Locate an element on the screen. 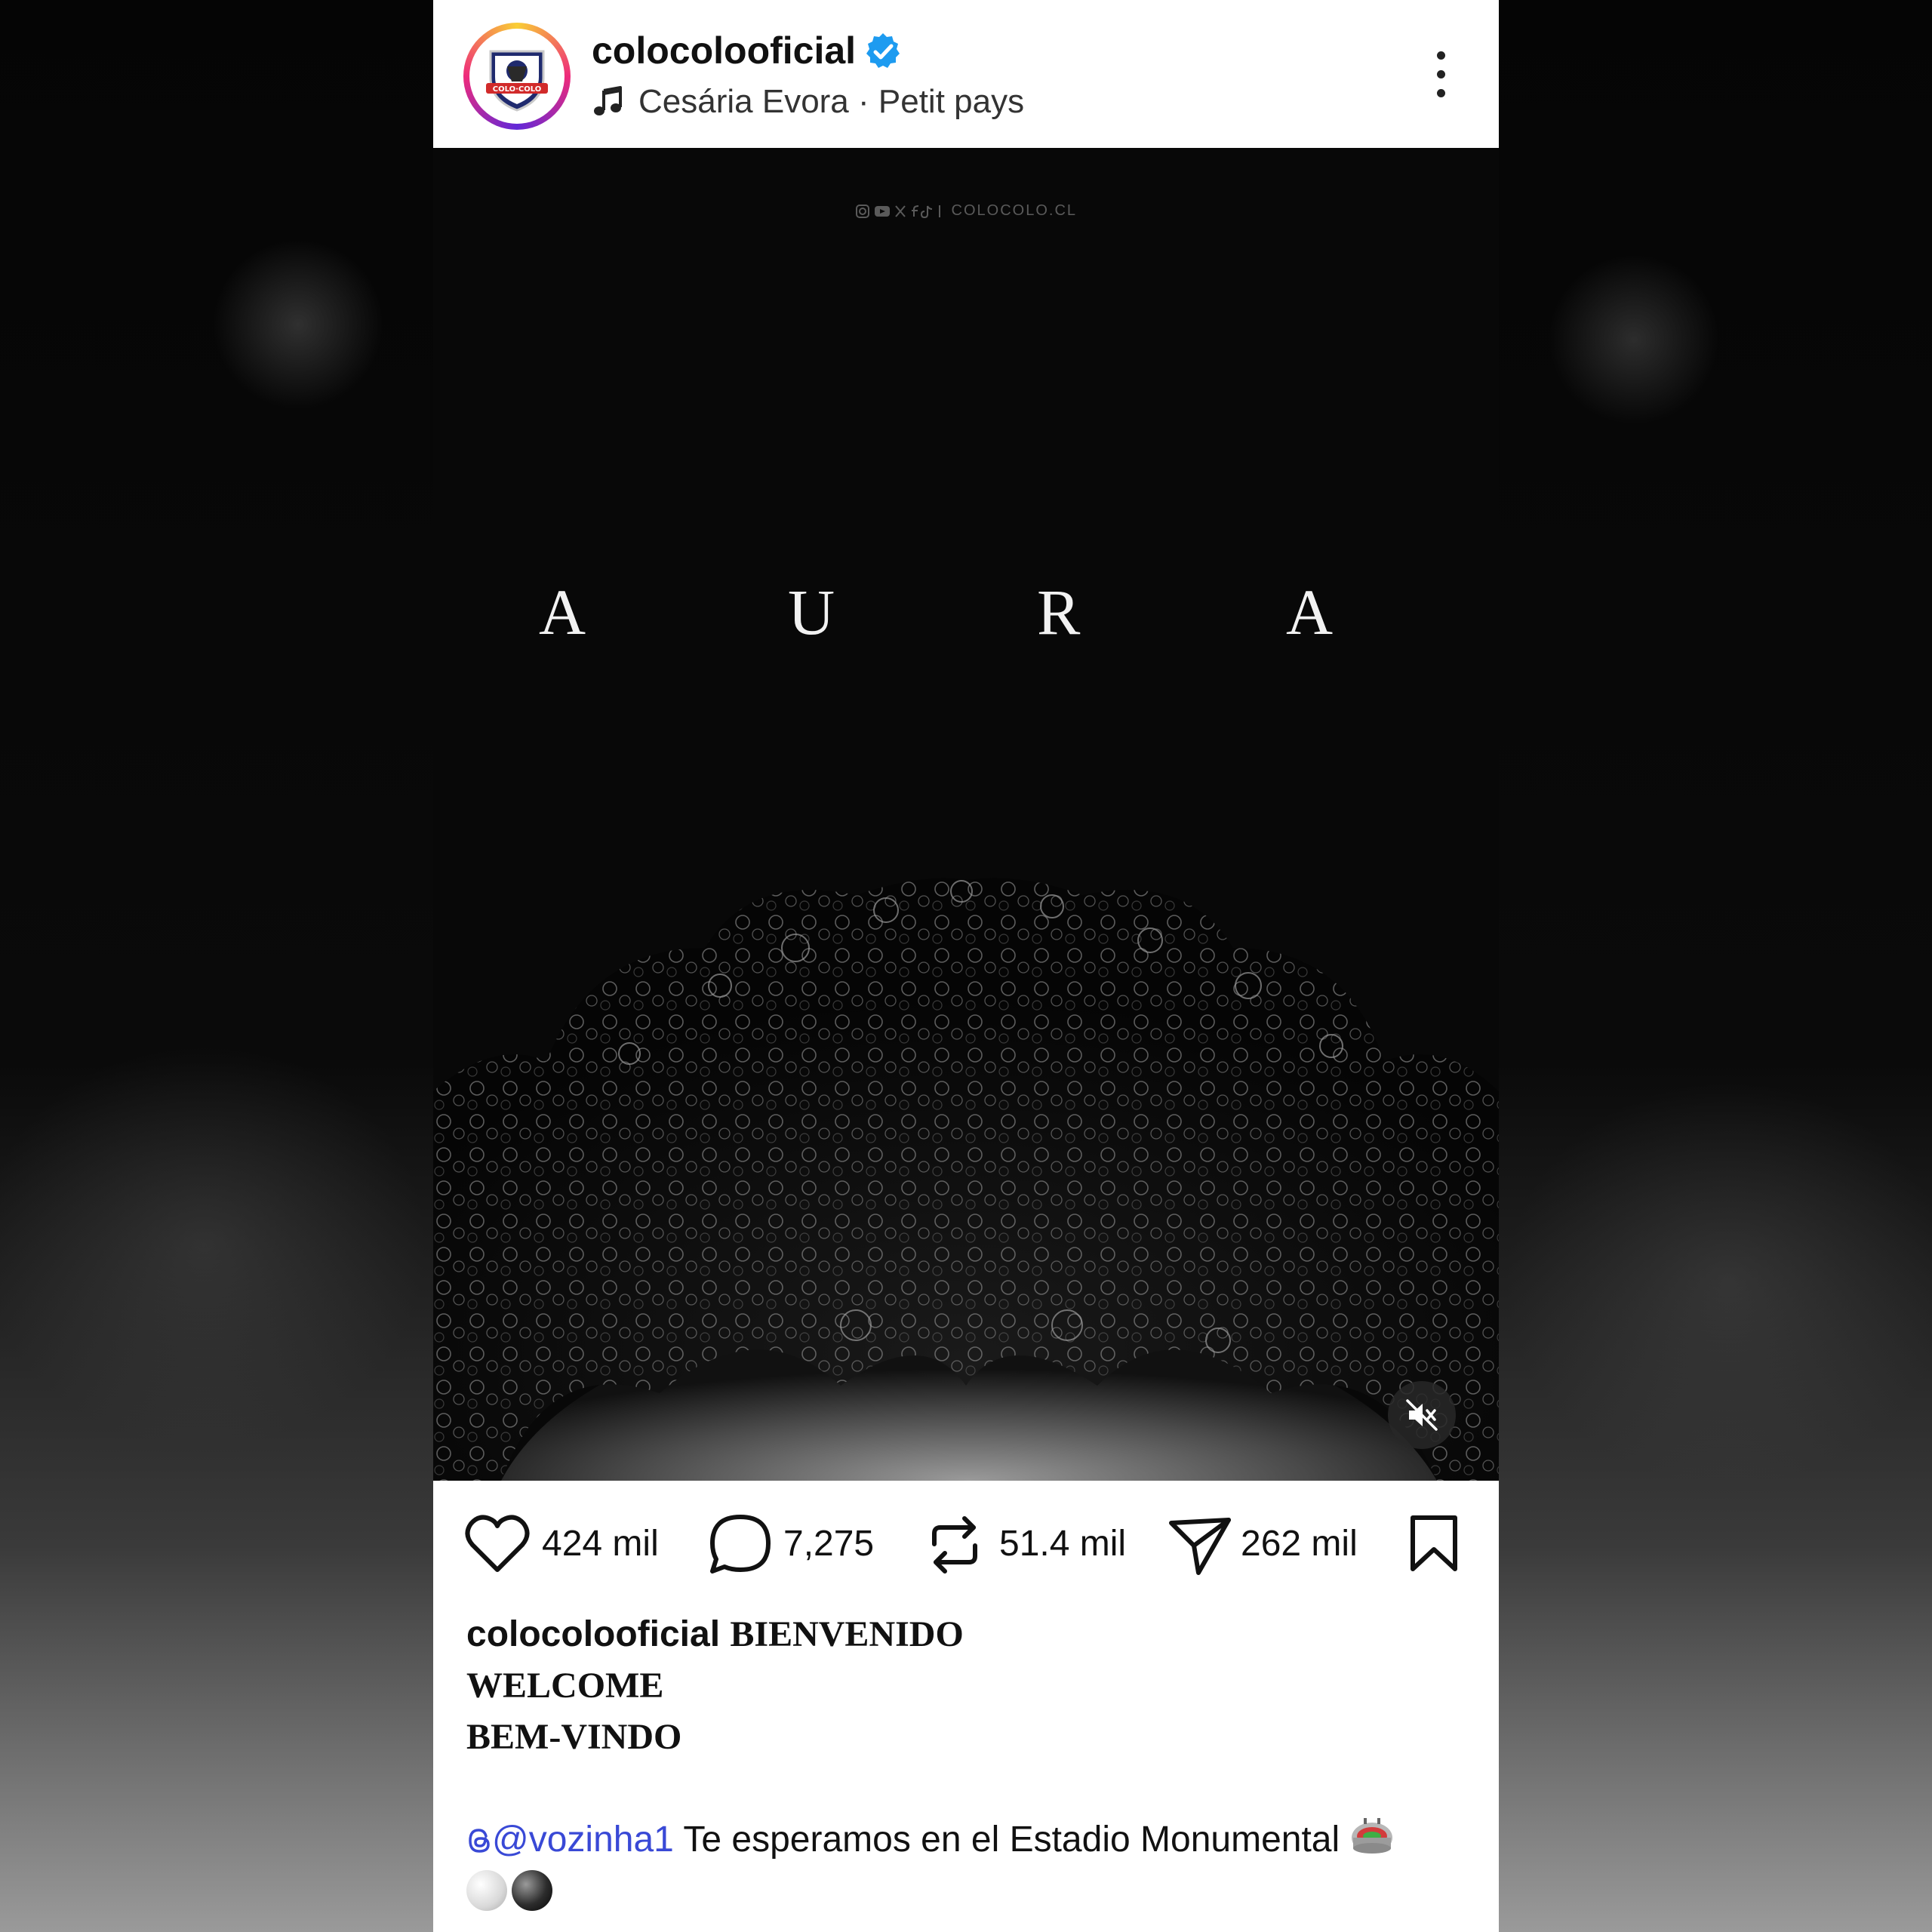 Image resolution: width=1932 pixels, height=1932 pixels. more-vertical-icon is located at coordinates (1440, 55).